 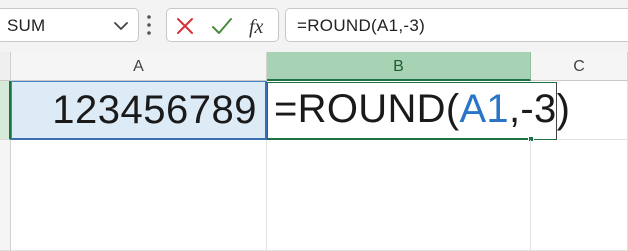 I want to click on more-options-icon, so click(x=149, y=25).